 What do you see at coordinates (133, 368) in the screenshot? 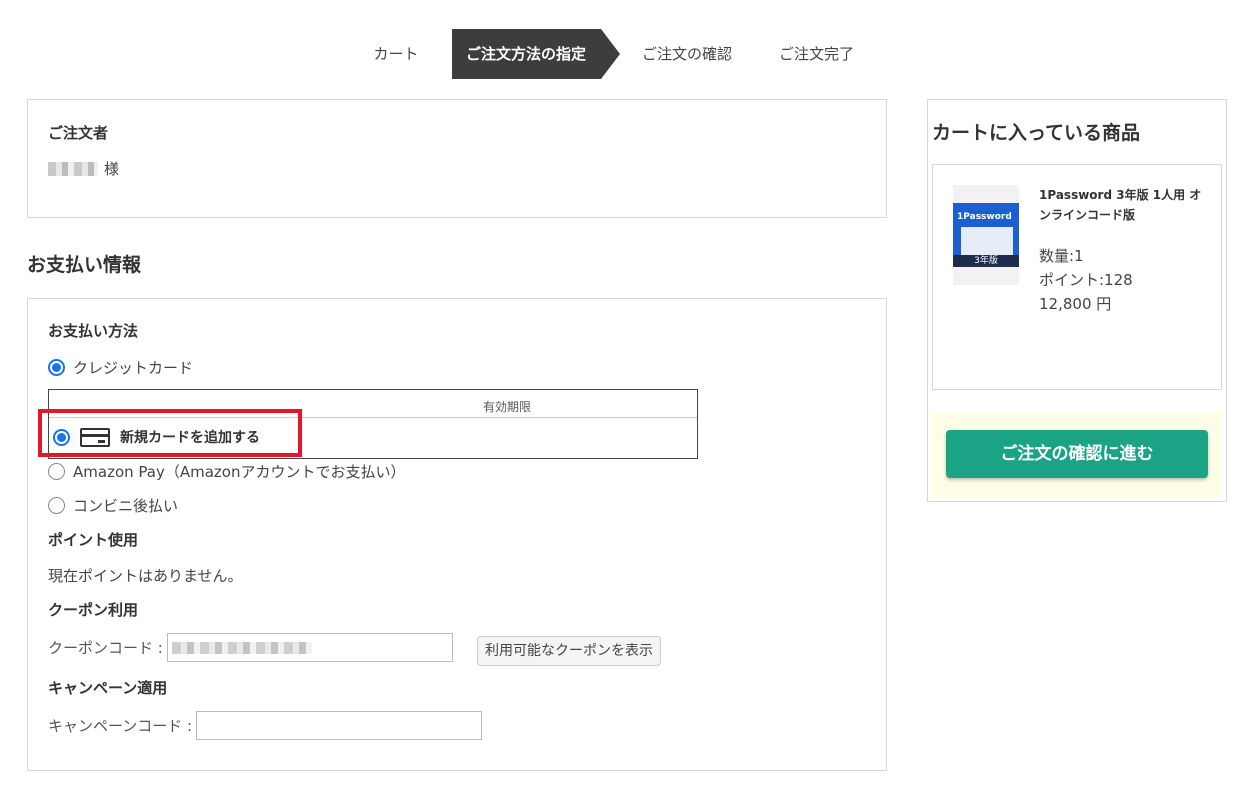
I see `radio-credit-card-label: クレジットカード` at bounding box center [133, 368].